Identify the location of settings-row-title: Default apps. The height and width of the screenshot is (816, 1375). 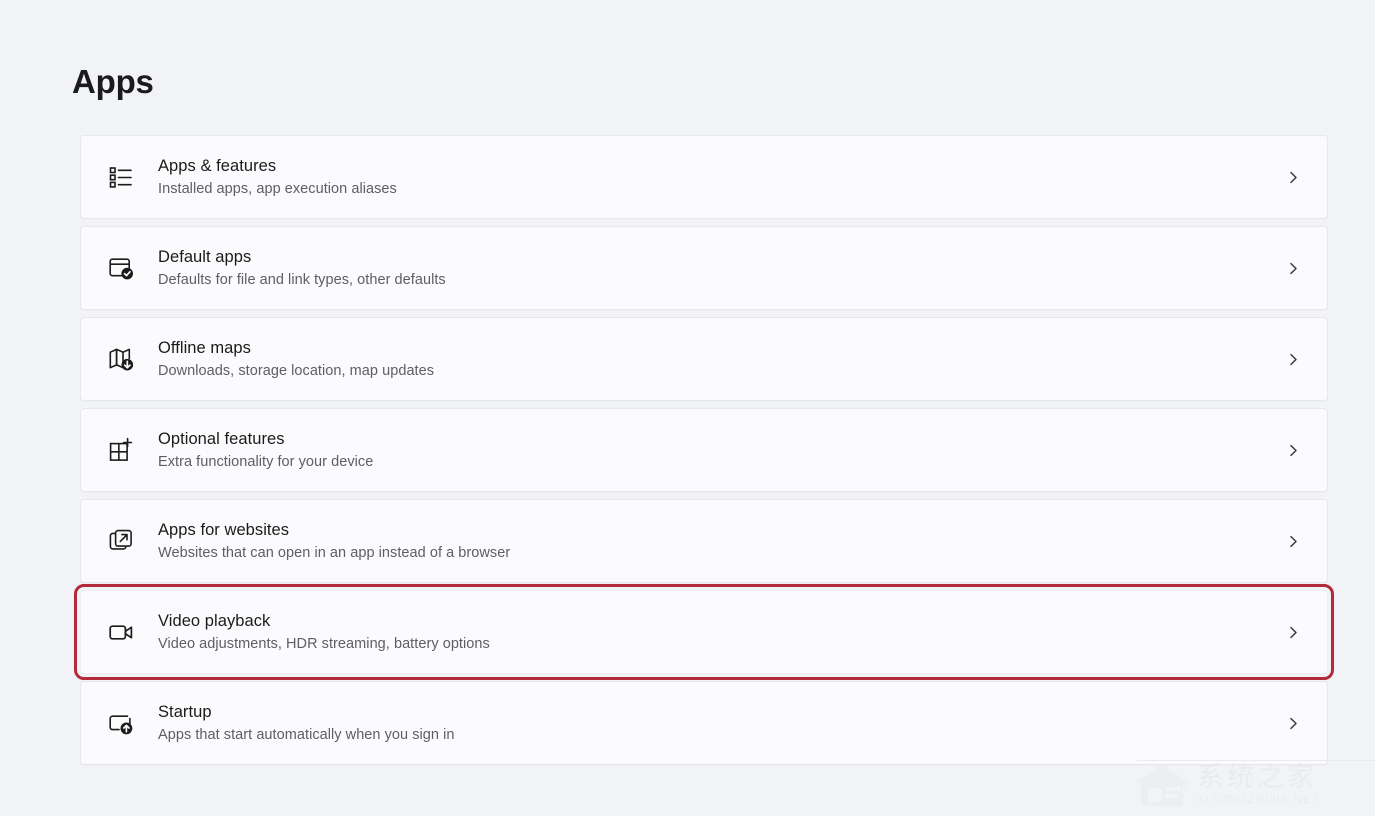
(205, 256).